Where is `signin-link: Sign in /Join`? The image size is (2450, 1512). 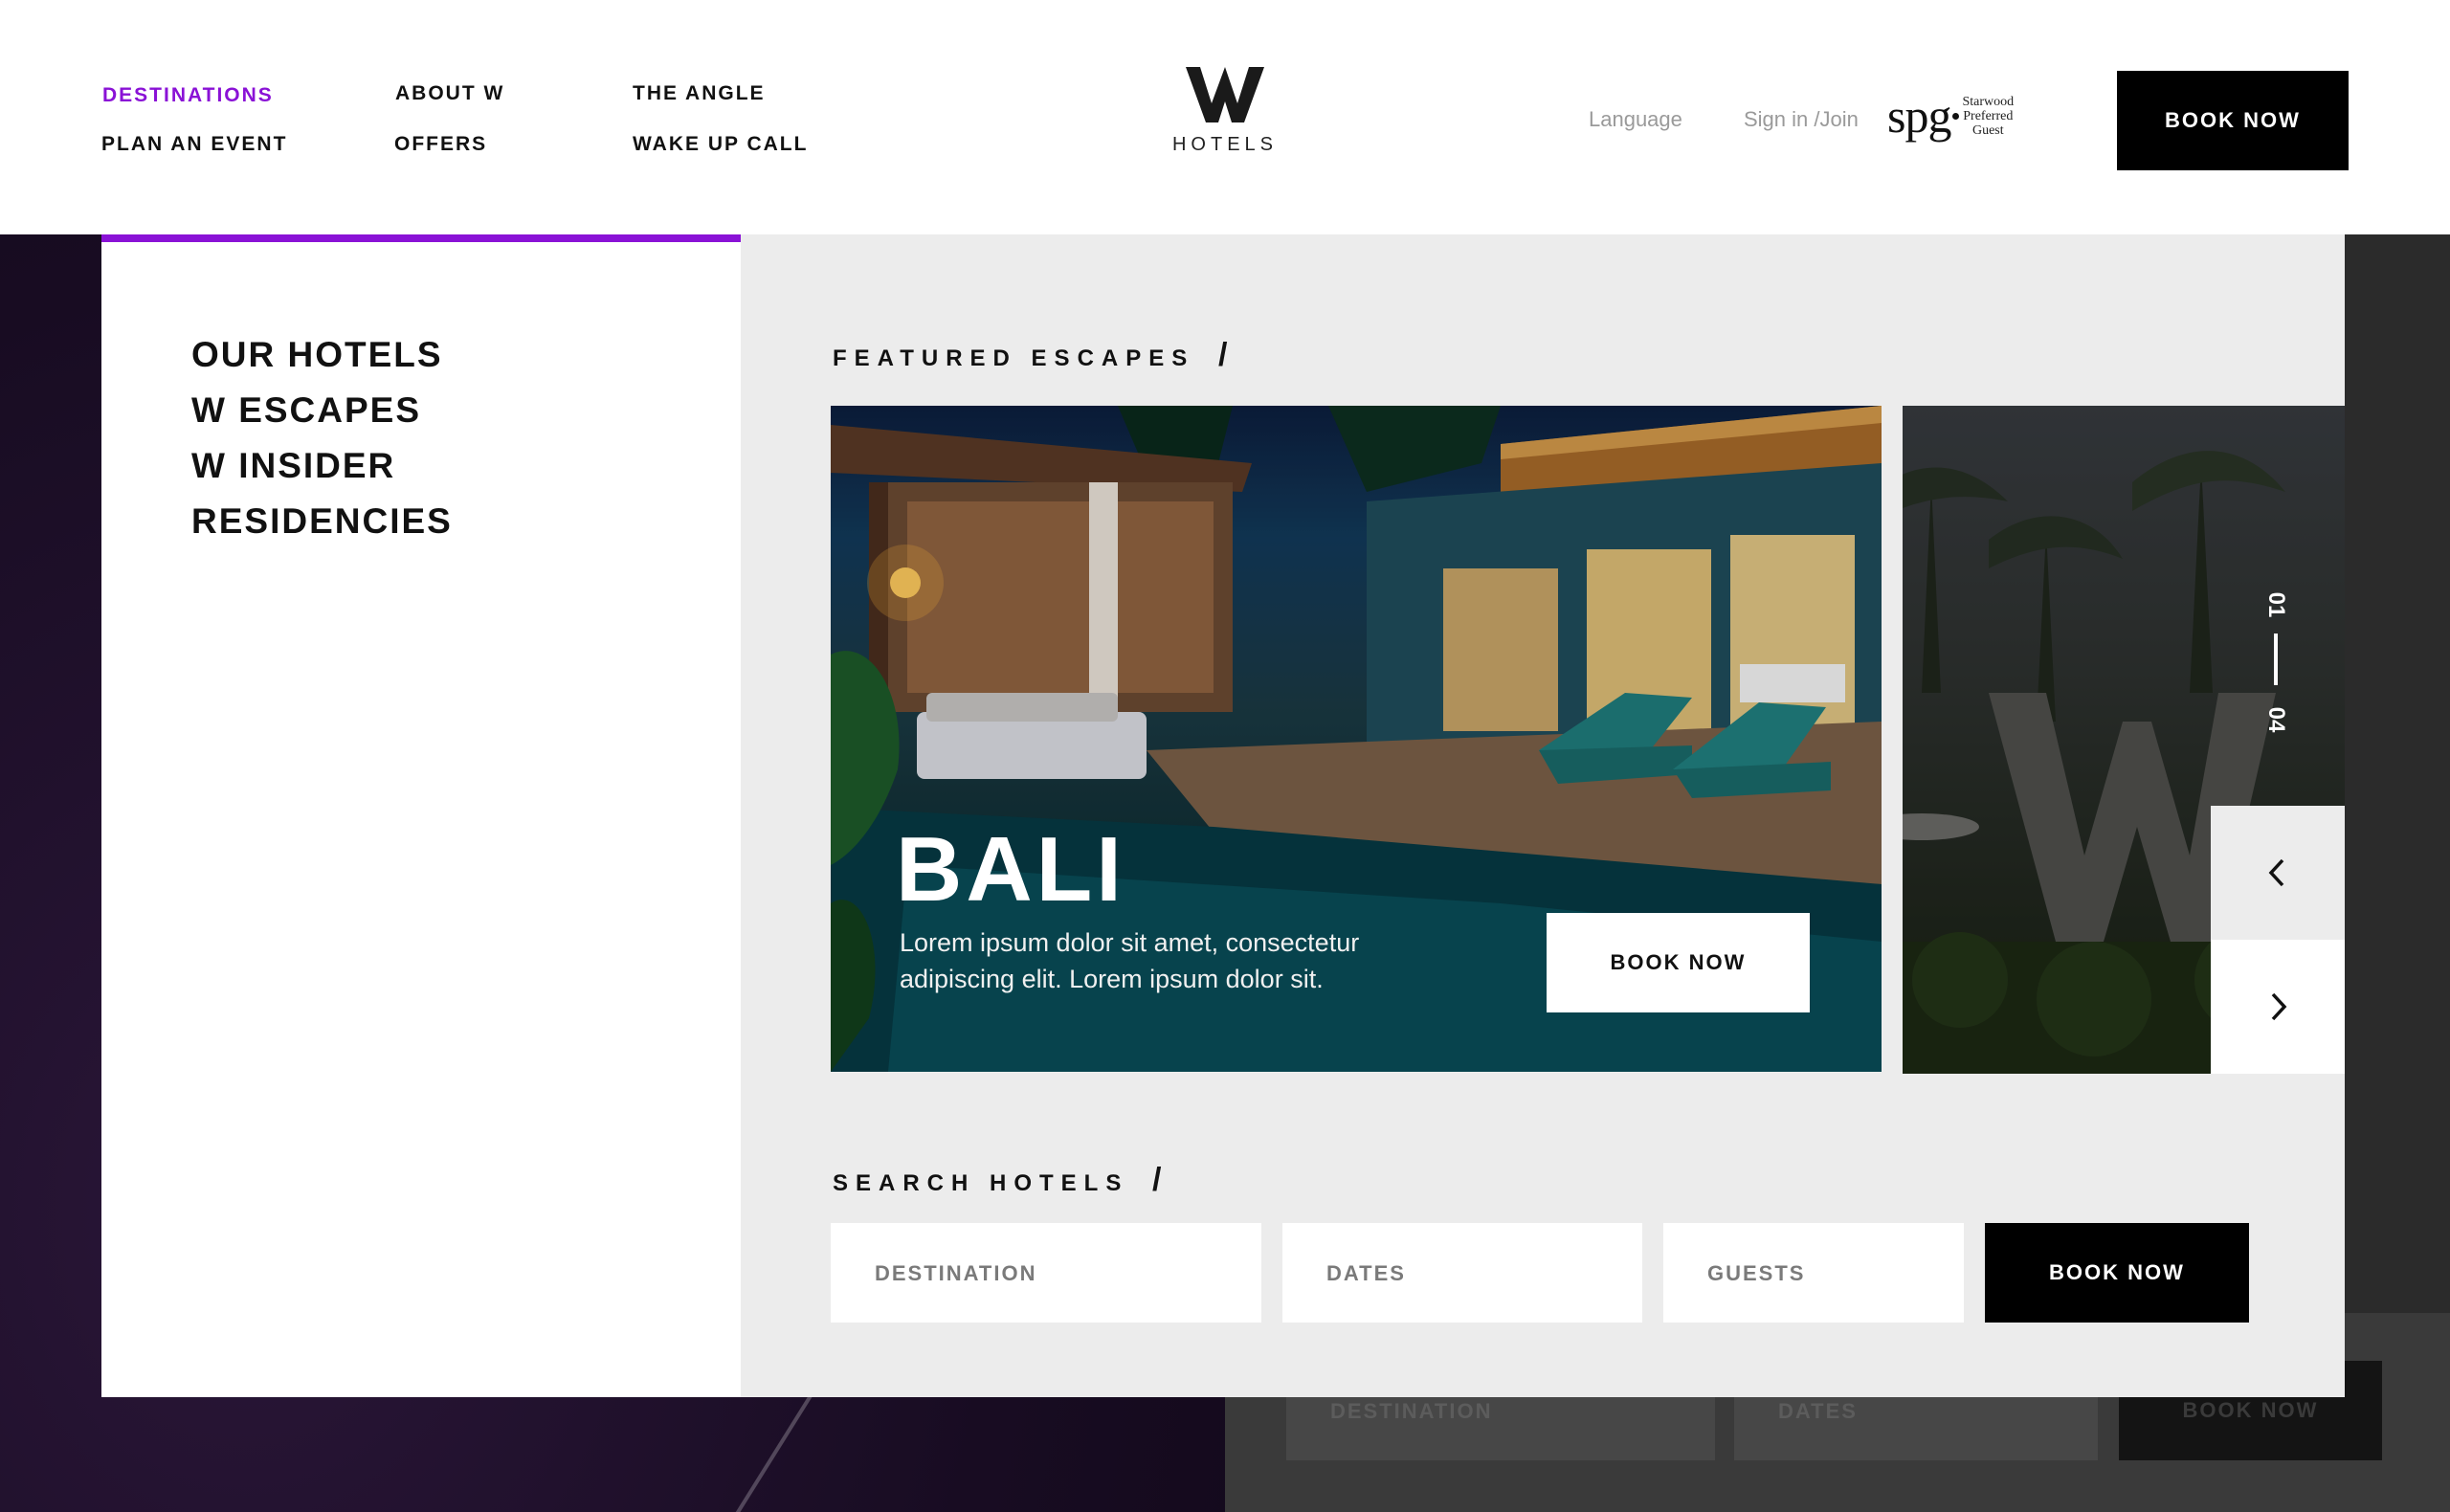 signin-link: Sign in /Join is located at coordinates (1802, 119).